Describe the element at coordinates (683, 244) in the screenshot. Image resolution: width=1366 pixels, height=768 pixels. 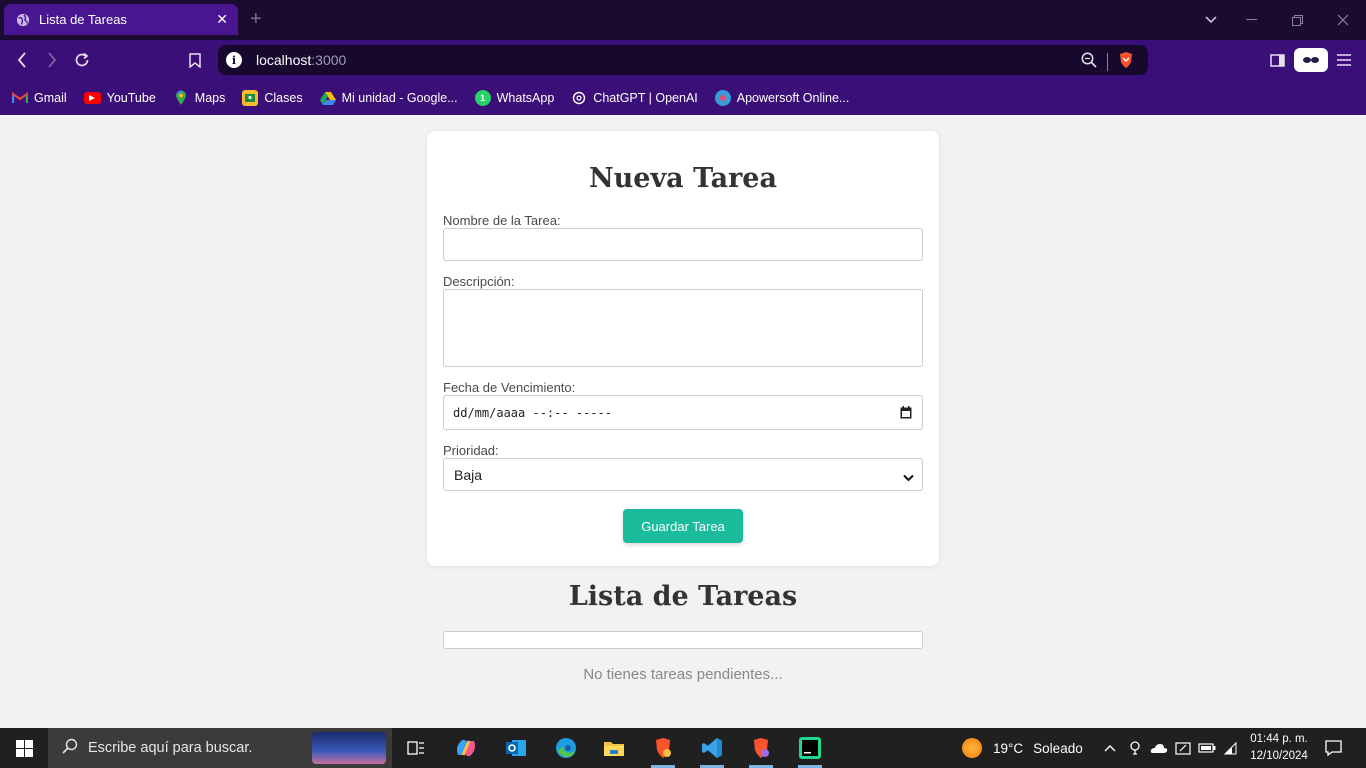
I see `task-name-input` at that location.